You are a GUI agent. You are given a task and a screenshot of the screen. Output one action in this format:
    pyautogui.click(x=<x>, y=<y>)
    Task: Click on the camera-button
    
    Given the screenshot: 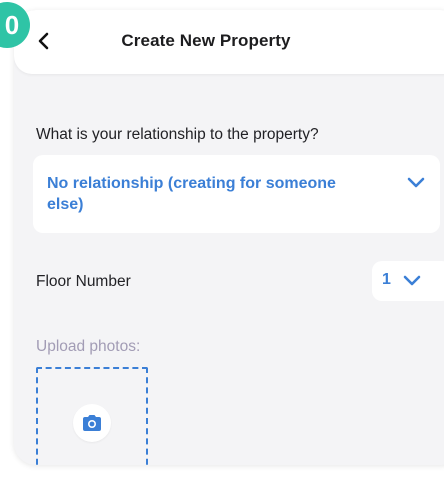 What is the action you would take?
    pyautogui.click(x=92, y=423)
    